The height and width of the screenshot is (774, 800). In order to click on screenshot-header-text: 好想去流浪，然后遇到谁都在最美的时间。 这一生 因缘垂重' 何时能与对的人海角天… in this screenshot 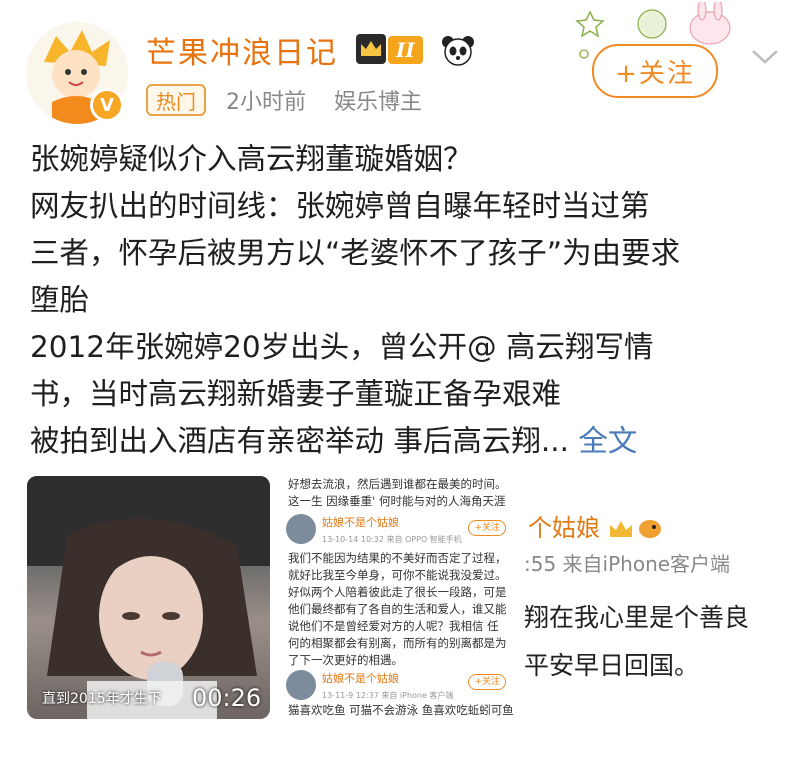, I will do `click(397, 493)`.